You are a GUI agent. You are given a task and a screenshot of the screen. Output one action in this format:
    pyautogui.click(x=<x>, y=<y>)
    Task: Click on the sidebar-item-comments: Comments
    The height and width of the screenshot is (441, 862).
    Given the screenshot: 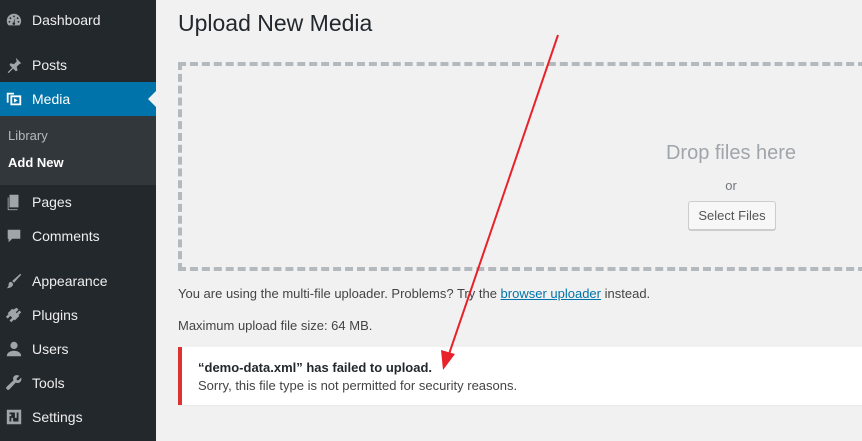 What is the action you would take?
    pyautogui.click(x=78, y=236)
    